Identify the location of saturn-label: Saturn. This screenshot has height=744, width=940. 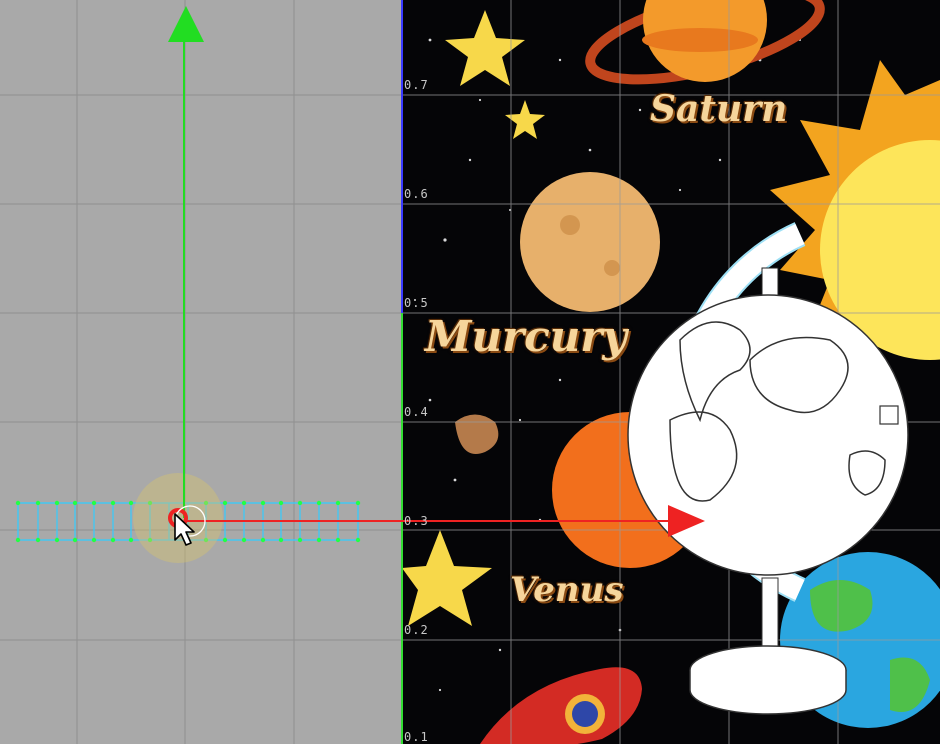
(719, 109).